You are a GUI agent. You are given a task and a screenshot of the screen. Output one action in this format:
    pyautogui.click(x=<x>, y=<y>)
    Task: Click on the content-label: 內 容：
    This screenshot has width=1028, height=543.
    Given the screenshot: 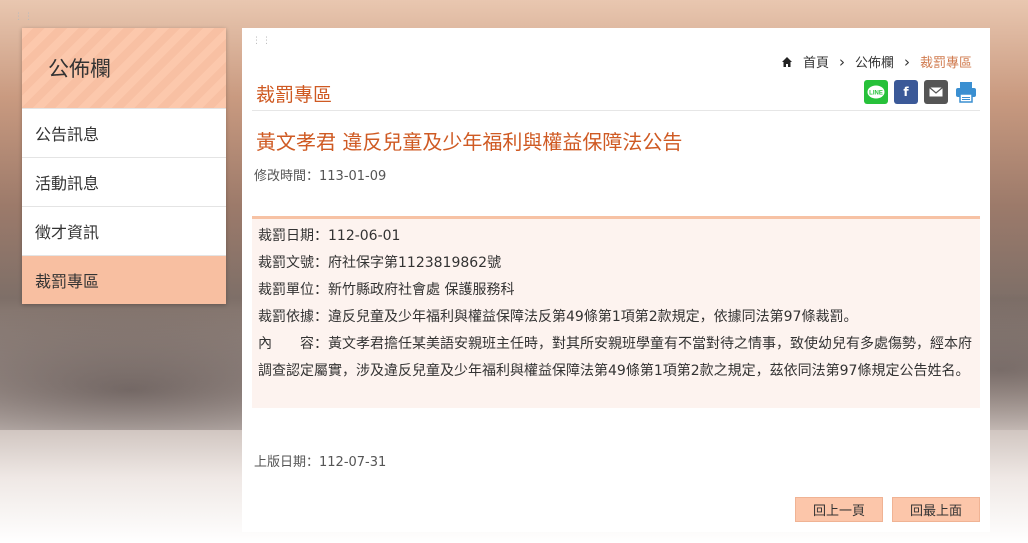 What is the action you would take?
    pyautogui.click(x=293, y=344)
    